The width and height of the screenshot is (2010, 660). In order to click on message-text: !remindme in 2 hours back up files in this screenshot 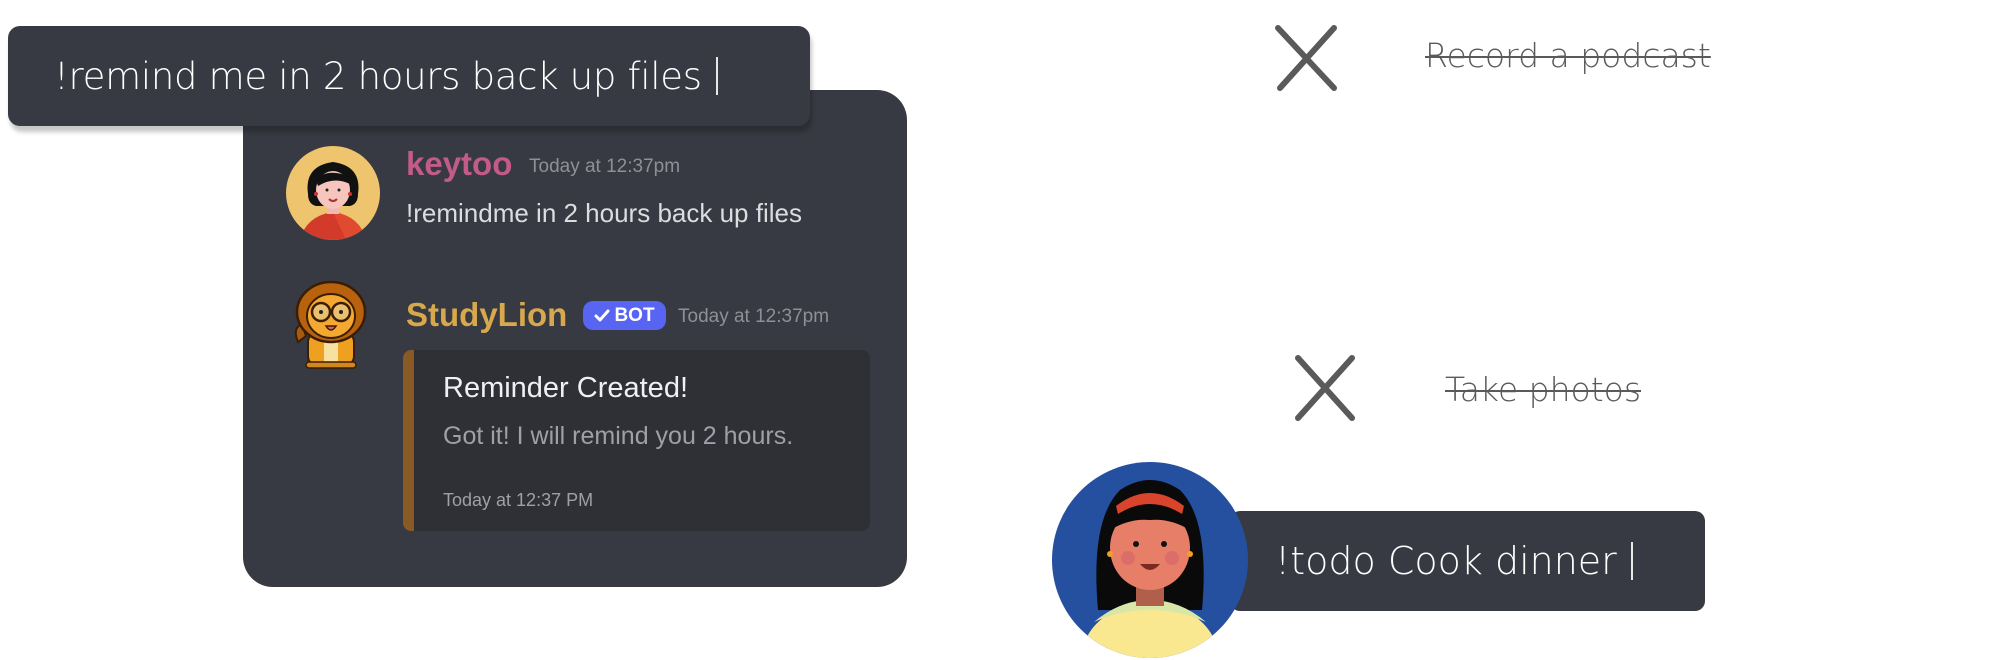, I will do `click(604, 213)`.